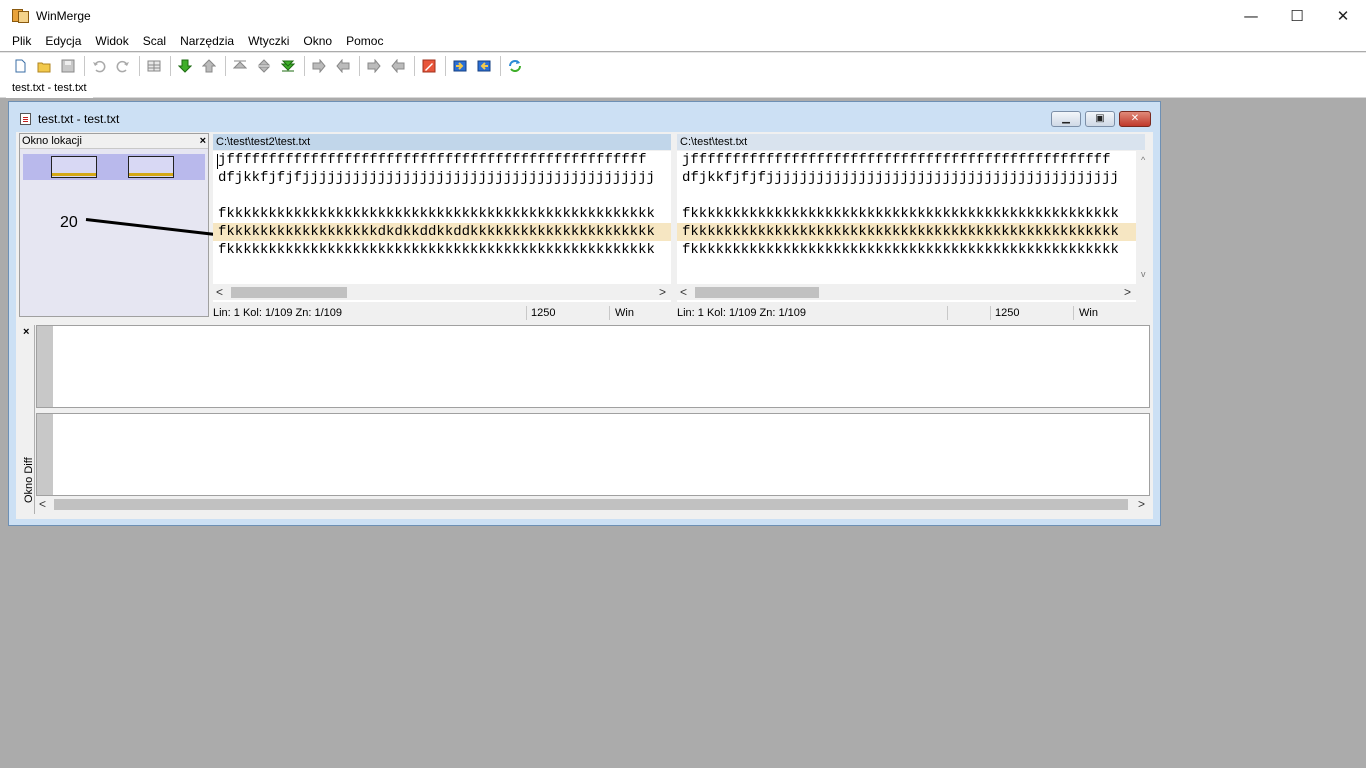 This screenshot has height=768, width=1366. What do you see at coordinates (52, 141) in the screenshot?
I see `location-pane-title: Okno lokacji` at bounding box center [52, 141].